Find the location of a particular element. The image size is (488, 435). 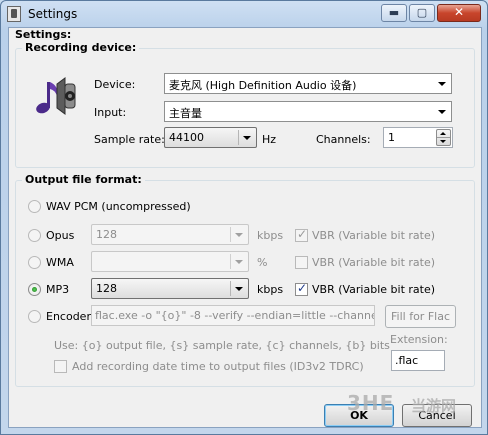

device-dropdown: 麦克风 (High Definition Audio 设备) is located at coordinates (308, 83).